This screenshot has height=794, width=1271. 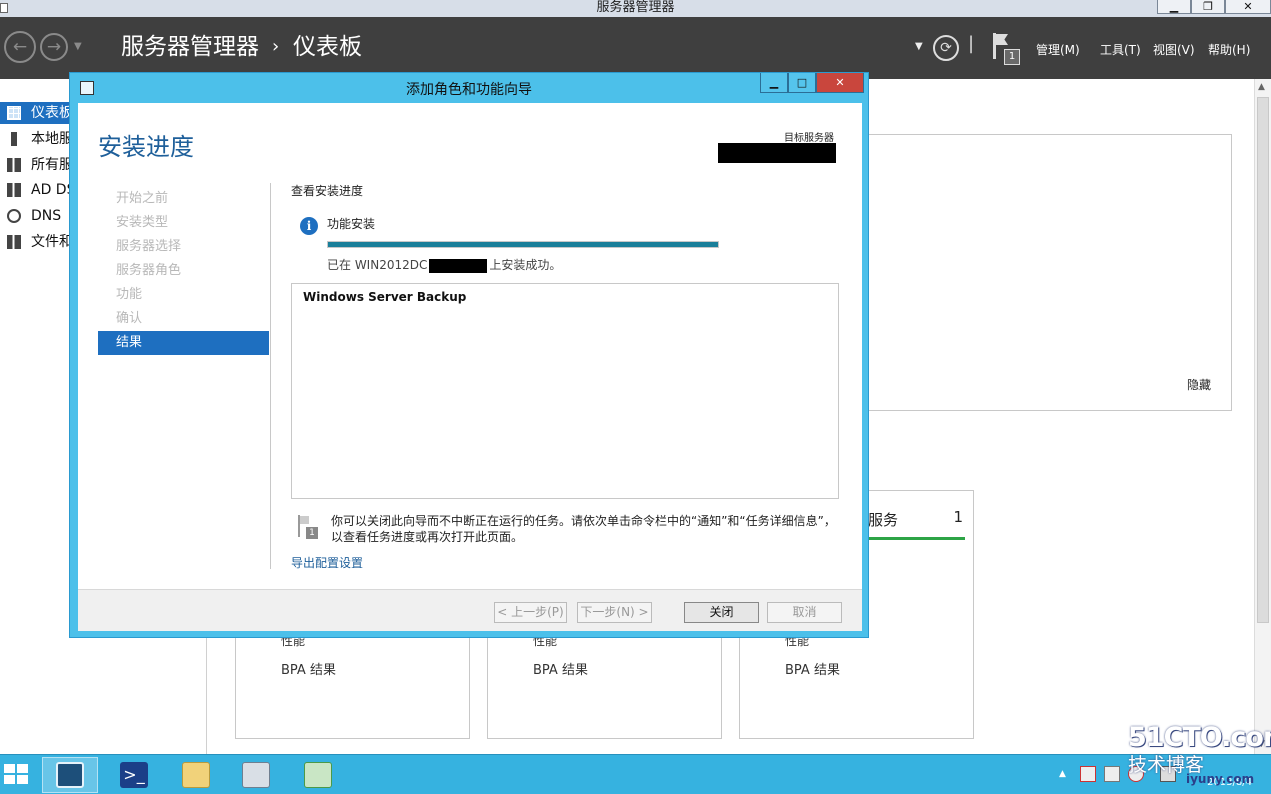 What do you see at coordinates (1263, 360) in the screenshot?
I see `scroll-thumb` at bounding box center [1263, 360].